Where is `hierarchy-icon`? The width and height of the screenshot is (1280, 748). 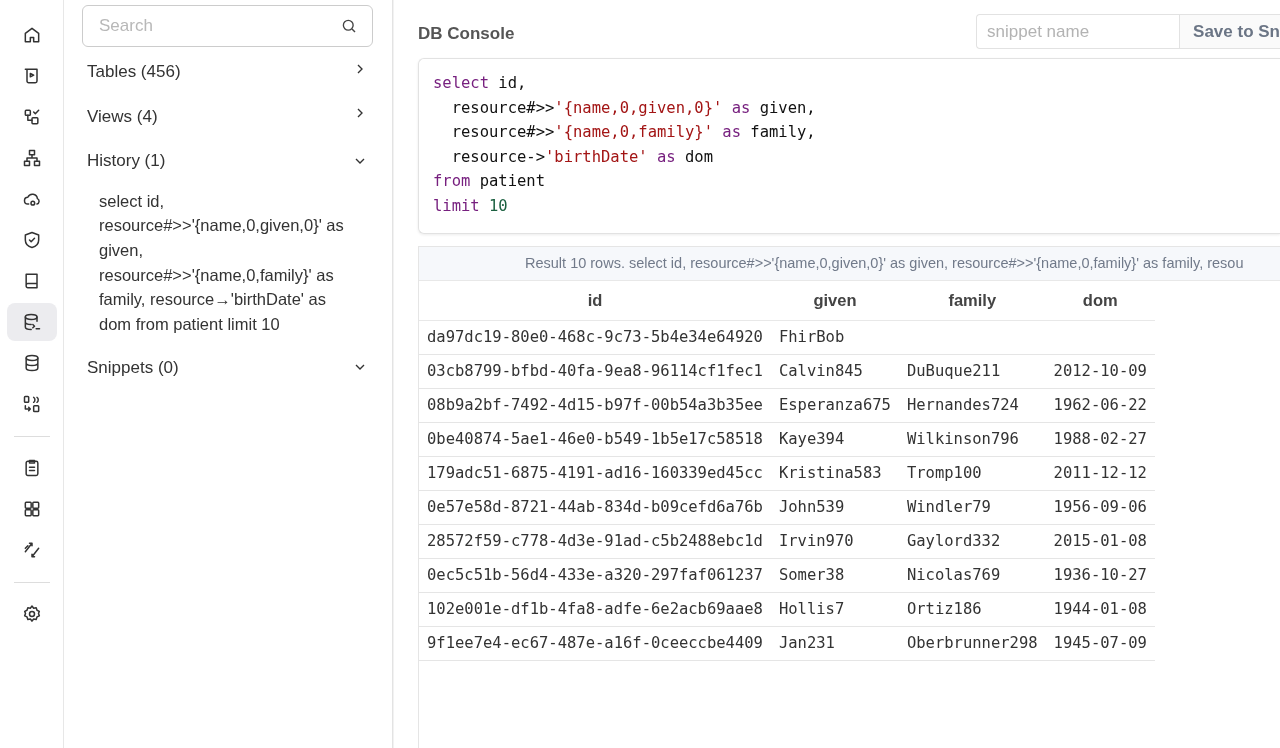
hierarchy-icon is located at coordinates (31, 158).